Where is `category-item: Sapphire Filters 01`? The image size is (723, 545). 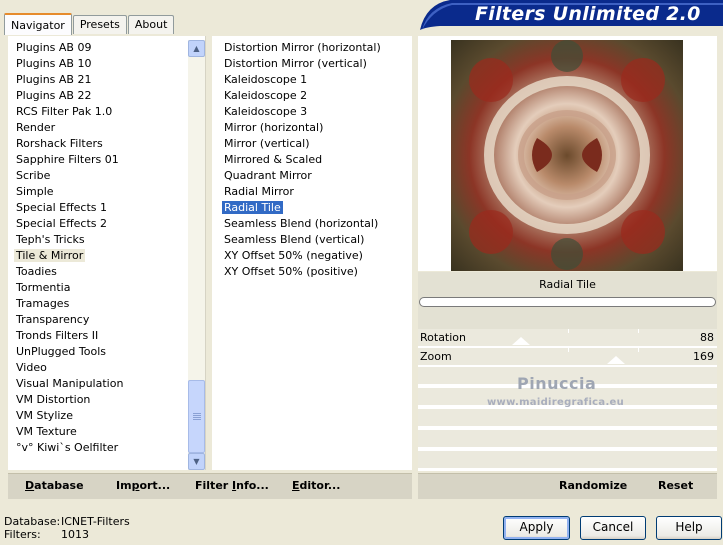
category-item: Sapphire Filters 01 is located at coordinates (106, 160).